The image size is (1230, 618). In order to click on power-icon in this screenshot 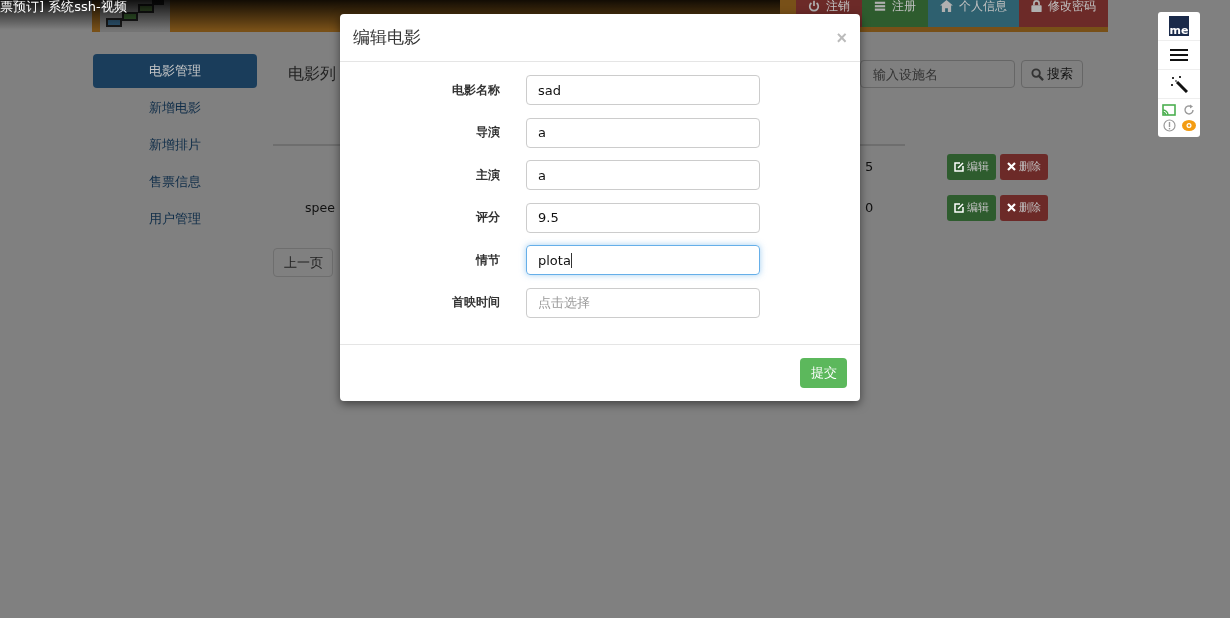, I will do `click(814, 6)`.